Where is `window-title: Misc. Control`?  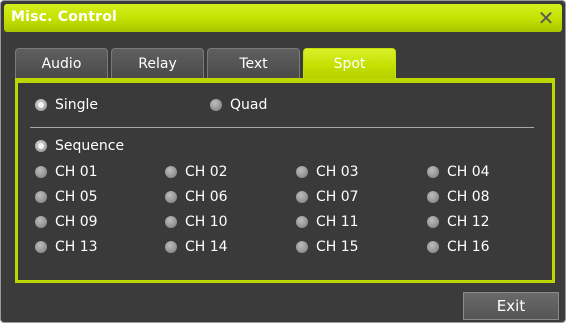
window-title: Misc. Control is located at coordinates (64, 17).